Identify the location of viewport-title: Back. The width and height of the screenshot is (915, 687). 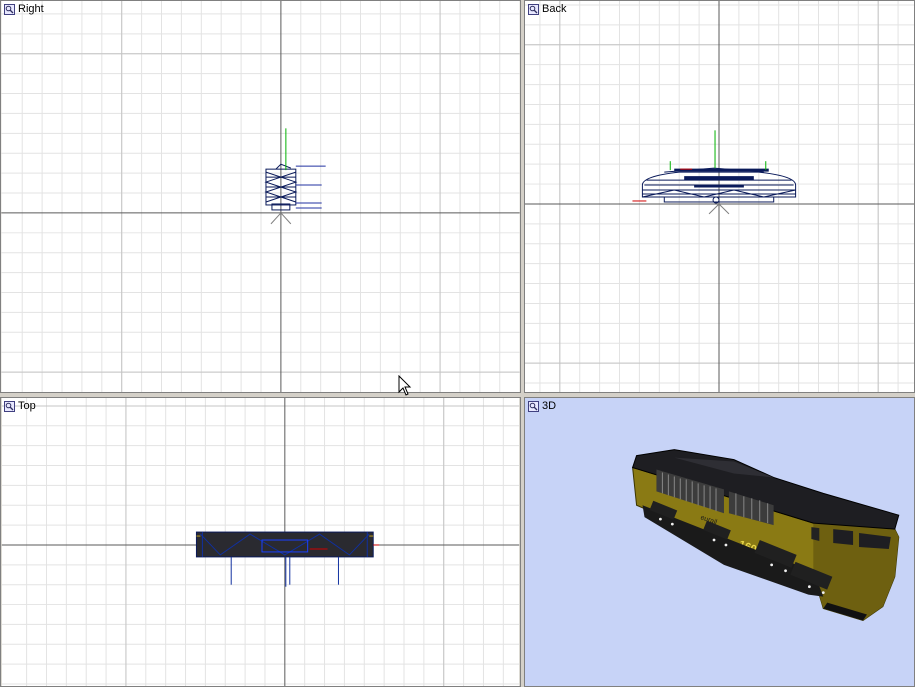
(554, 9).